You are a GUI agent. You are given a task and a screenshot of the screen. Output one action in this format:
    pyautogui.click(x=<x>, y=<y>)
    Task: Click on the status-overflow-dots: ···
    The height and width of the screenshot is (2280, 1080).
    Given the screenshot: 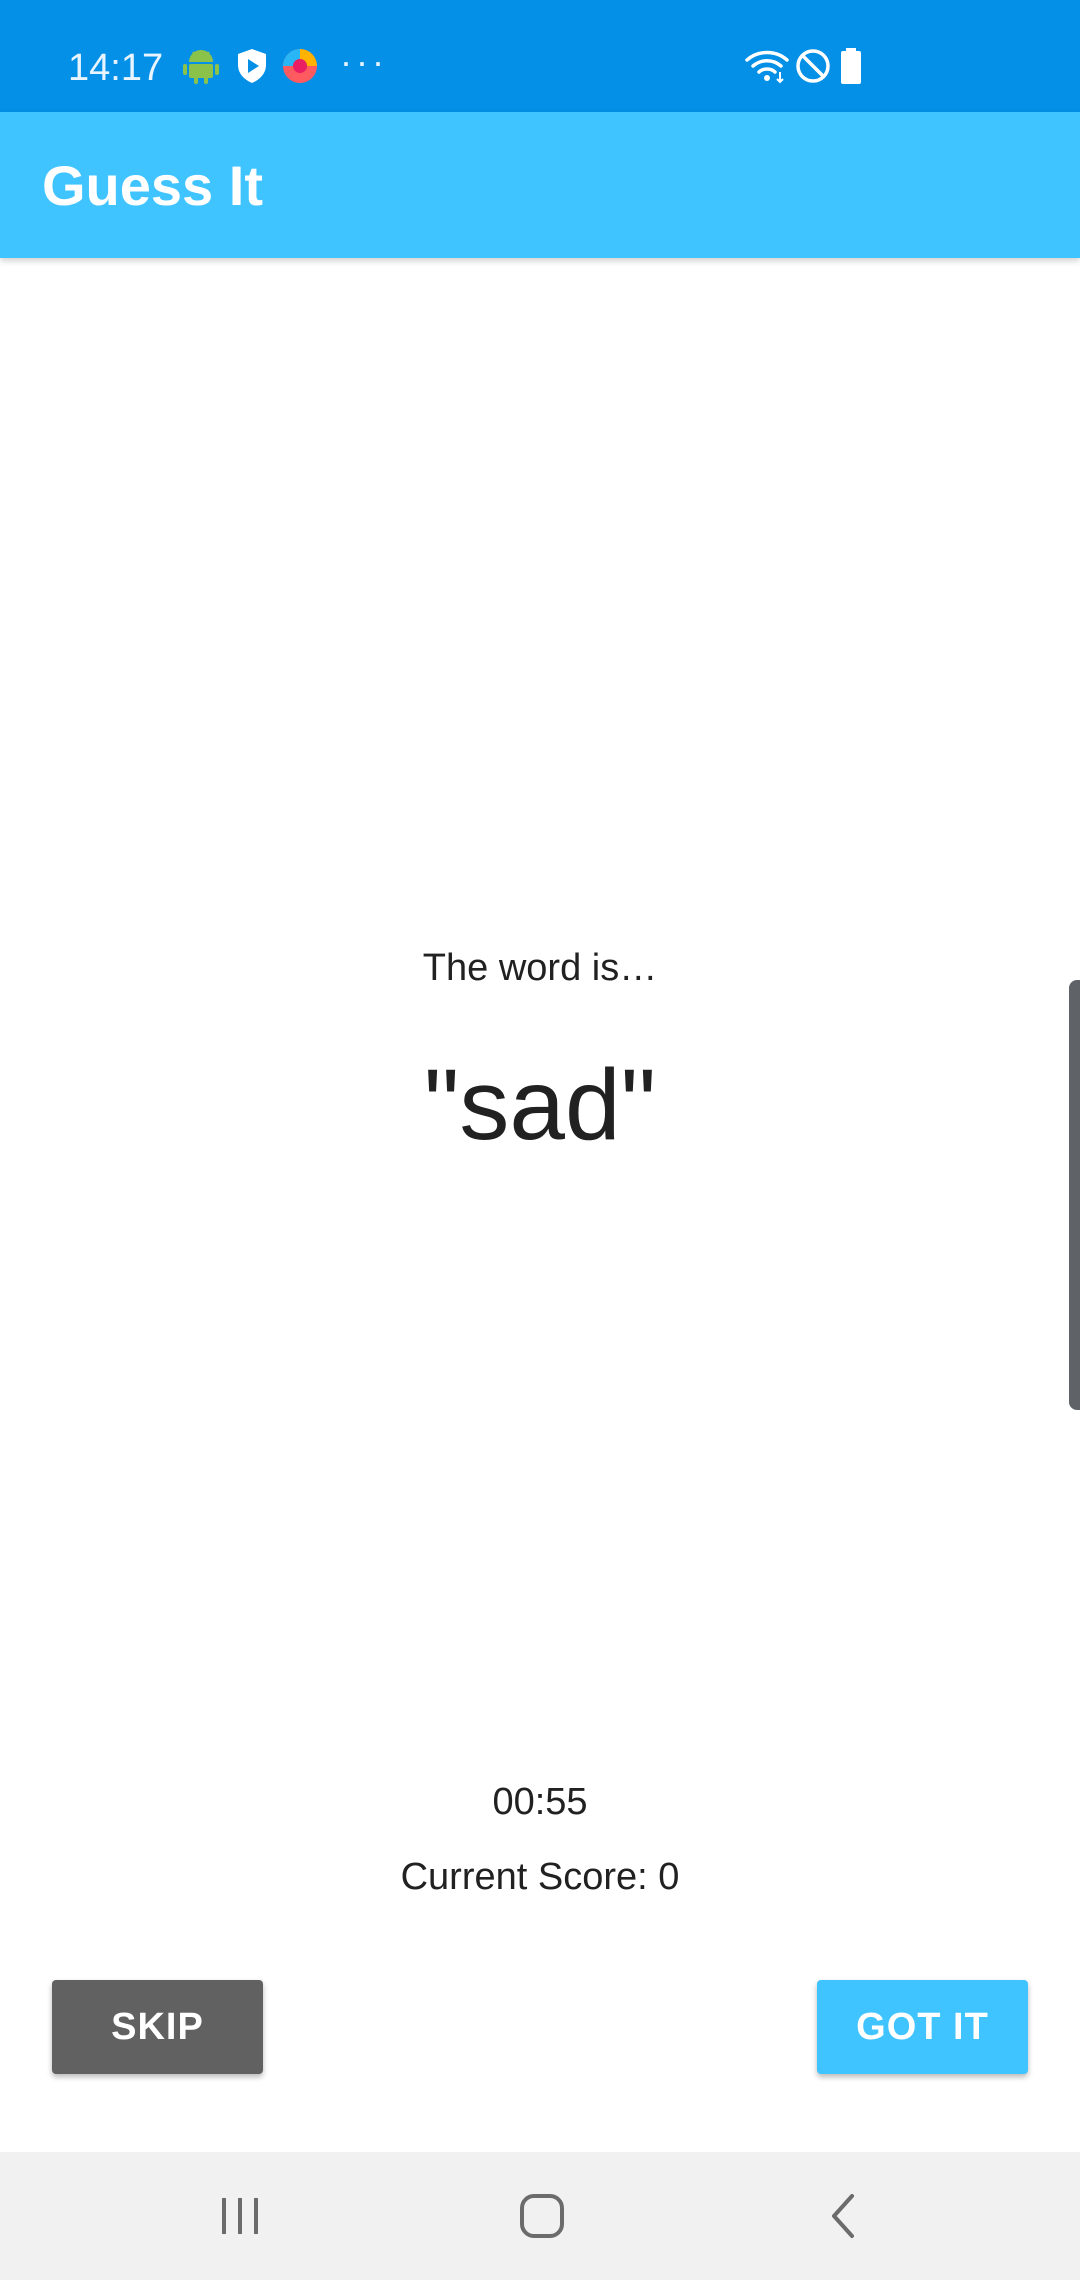 What is the action you would take?
    pyautogui.click(x=364, y=61)
    